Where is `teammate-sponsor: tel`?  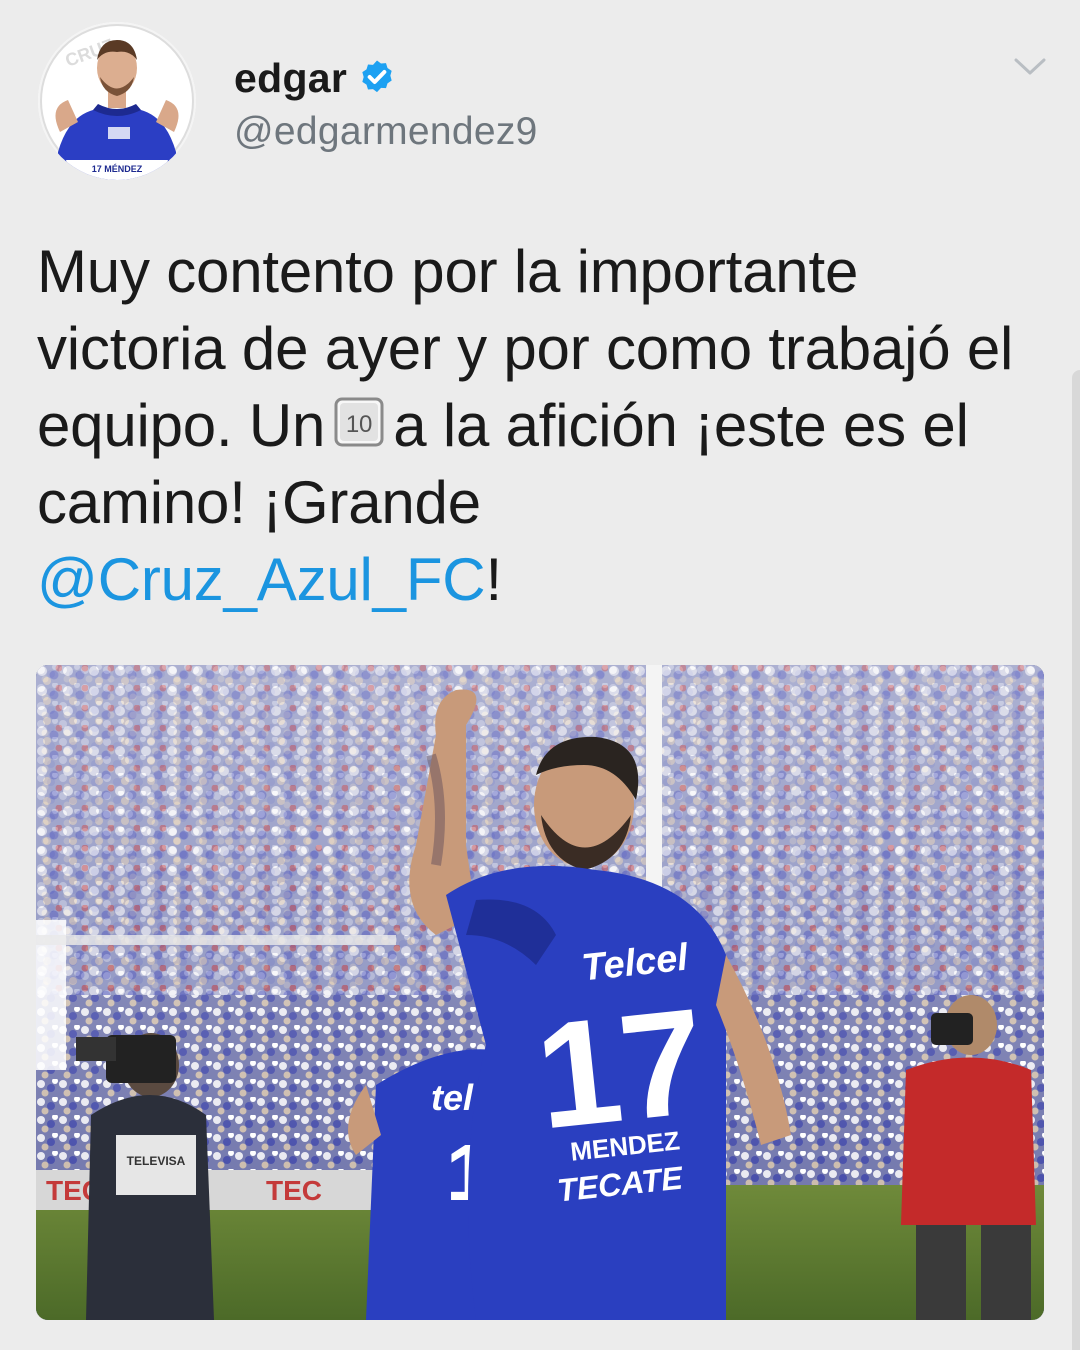 teammate-sponsor: tel is located at coordinates (452, 1097).